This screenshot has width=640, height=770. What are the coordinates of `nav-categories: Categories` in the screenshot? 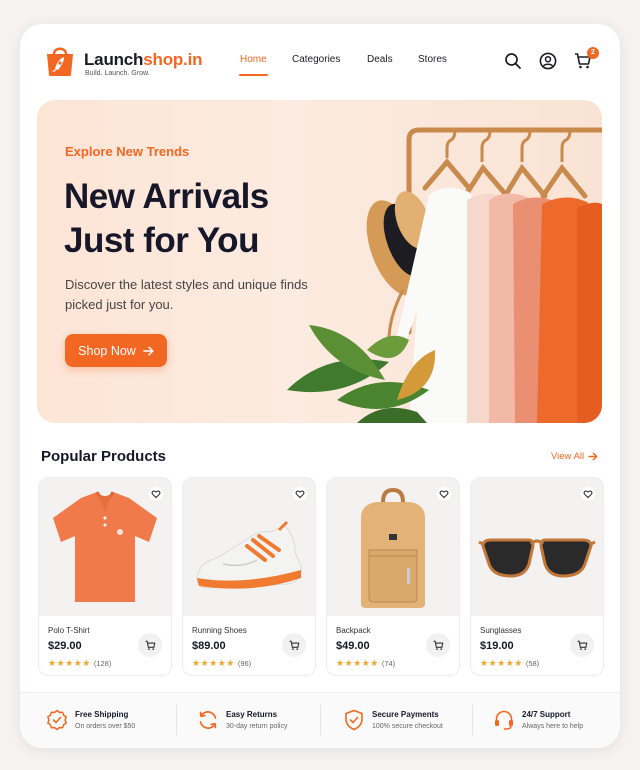 It's located at (316, 59).